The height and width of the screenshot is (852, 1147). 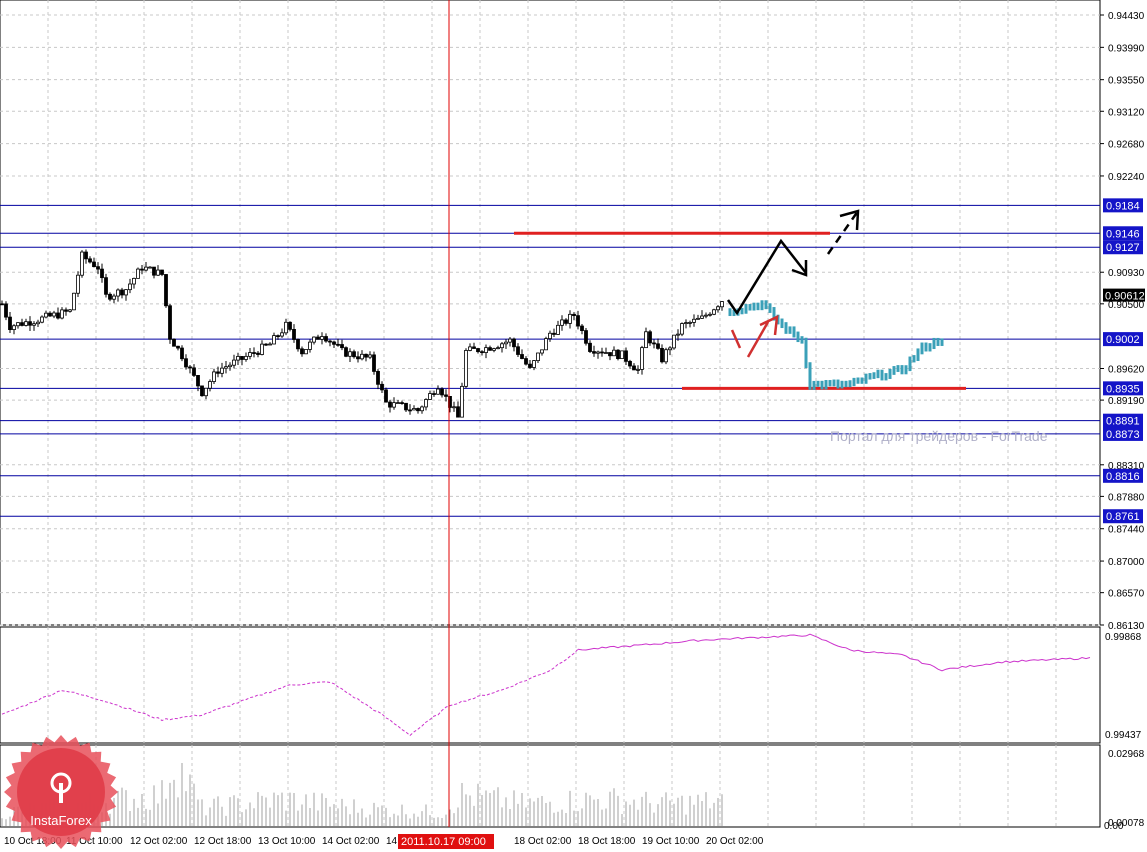 I want to click on price-tick-label: 0.92680, so click(x=1126, y=145).